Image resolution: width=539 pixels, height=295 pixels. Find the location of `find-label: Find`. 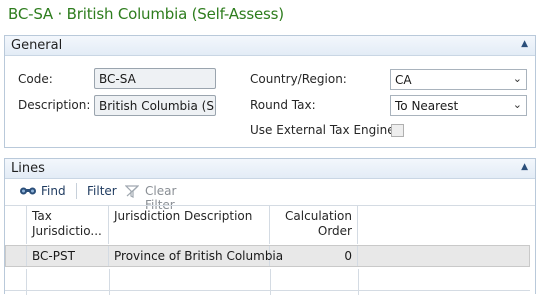

find-label: Find is located at coordinates (53, 191).